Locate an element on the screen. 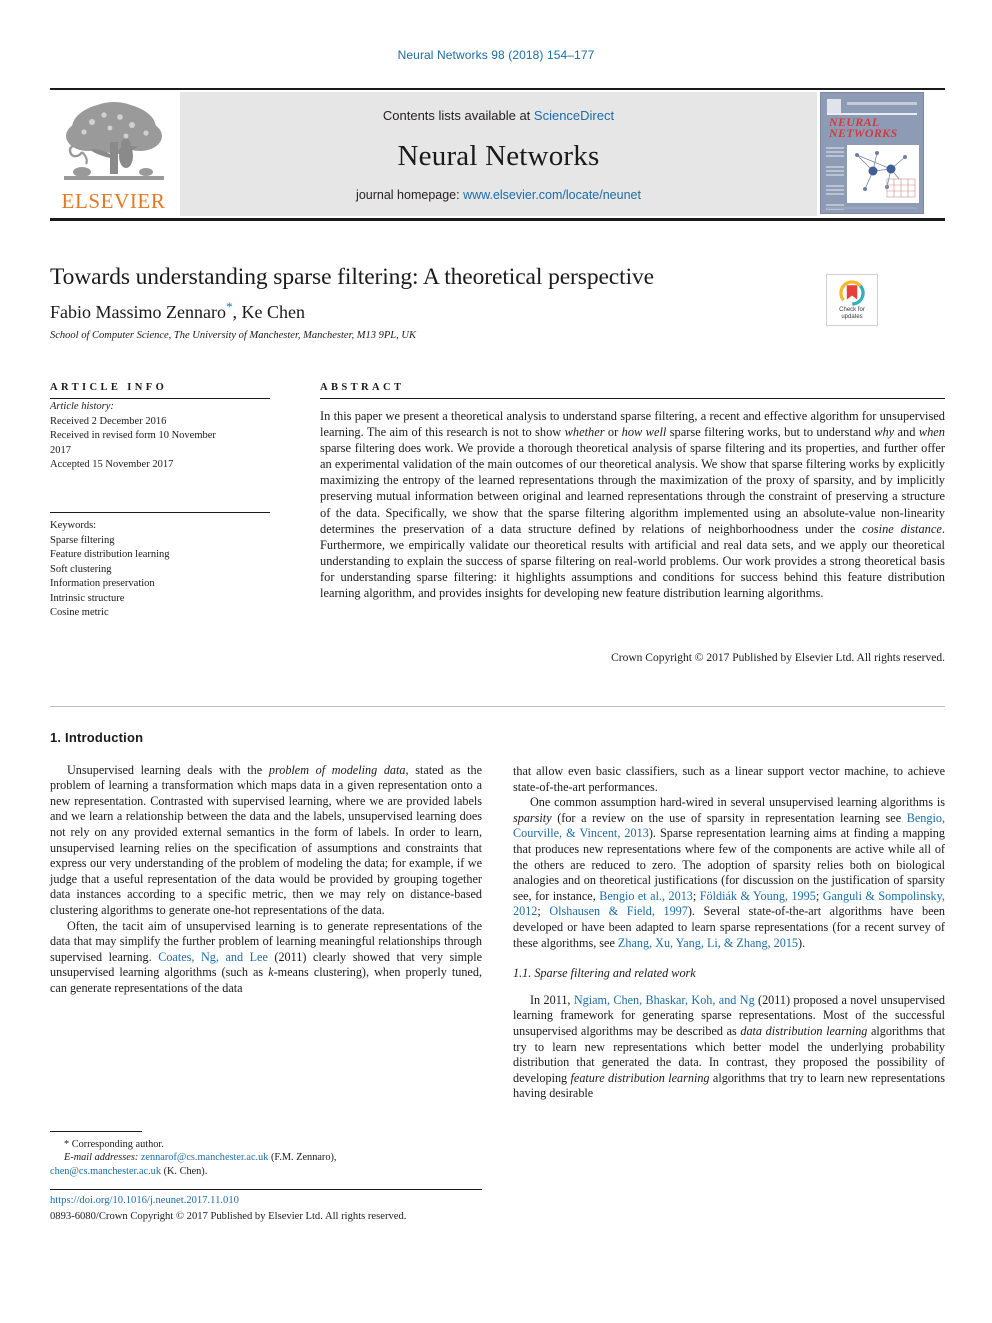  email-link-1: zennarof@cs.manchester.ac.uk is located at coordinates (205, 1157).